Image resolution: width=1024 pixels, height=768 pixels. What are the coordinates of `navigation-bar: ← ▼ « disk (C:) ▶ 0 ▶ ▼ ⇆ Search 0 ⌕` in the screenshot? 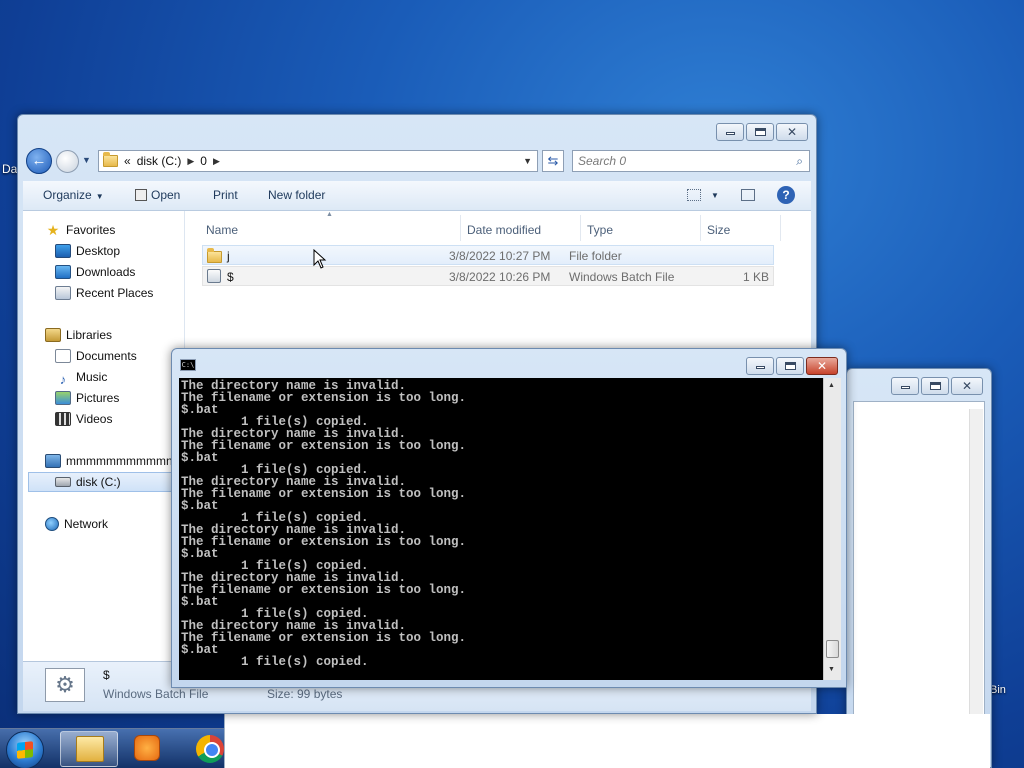 It's located at (417, 161).